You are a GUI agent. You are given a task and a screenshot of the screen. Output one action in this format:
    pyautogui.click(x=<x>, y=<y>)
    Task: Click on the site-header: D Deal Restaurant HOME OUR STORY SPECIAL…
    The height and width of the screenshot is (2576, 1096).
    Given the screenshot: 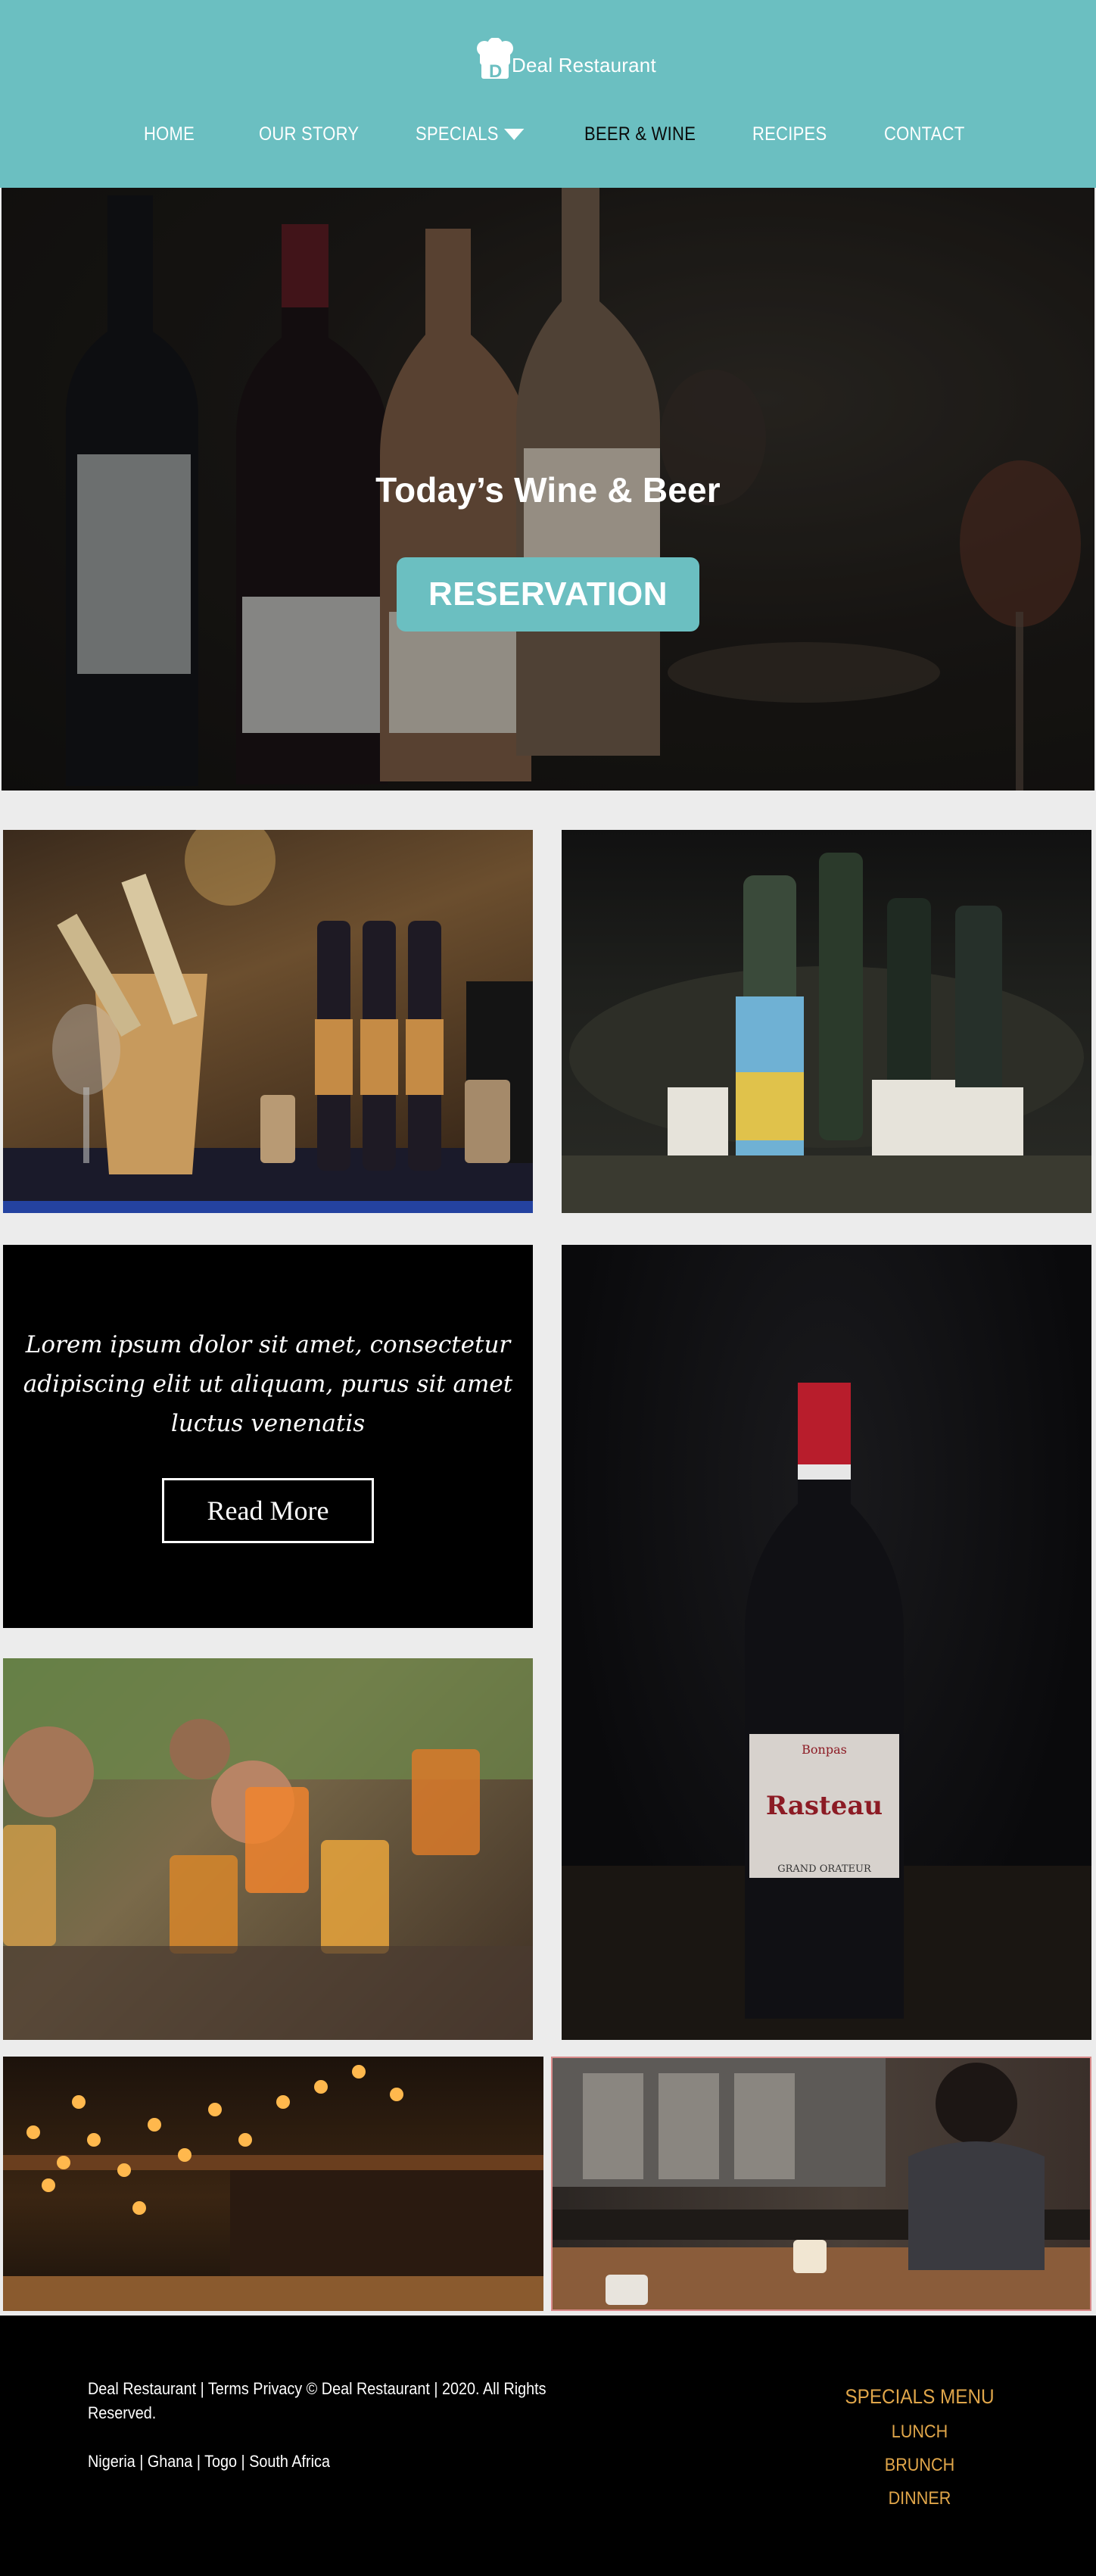 What is the action you would take?
    pyautogui.click(x=548, y=94)
    